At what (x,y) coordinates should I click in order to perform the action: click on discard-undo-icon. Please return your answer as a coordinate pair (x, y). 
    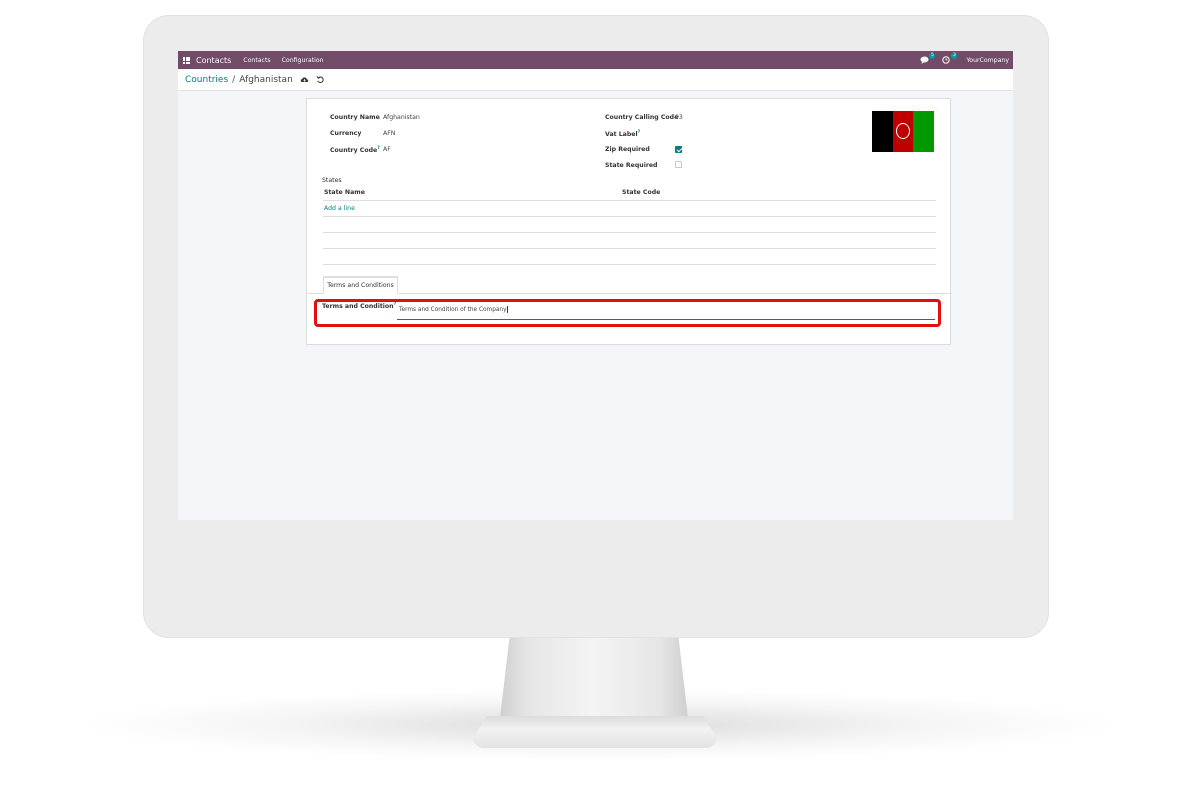
    Looking at the image, I should click on (320, 79).